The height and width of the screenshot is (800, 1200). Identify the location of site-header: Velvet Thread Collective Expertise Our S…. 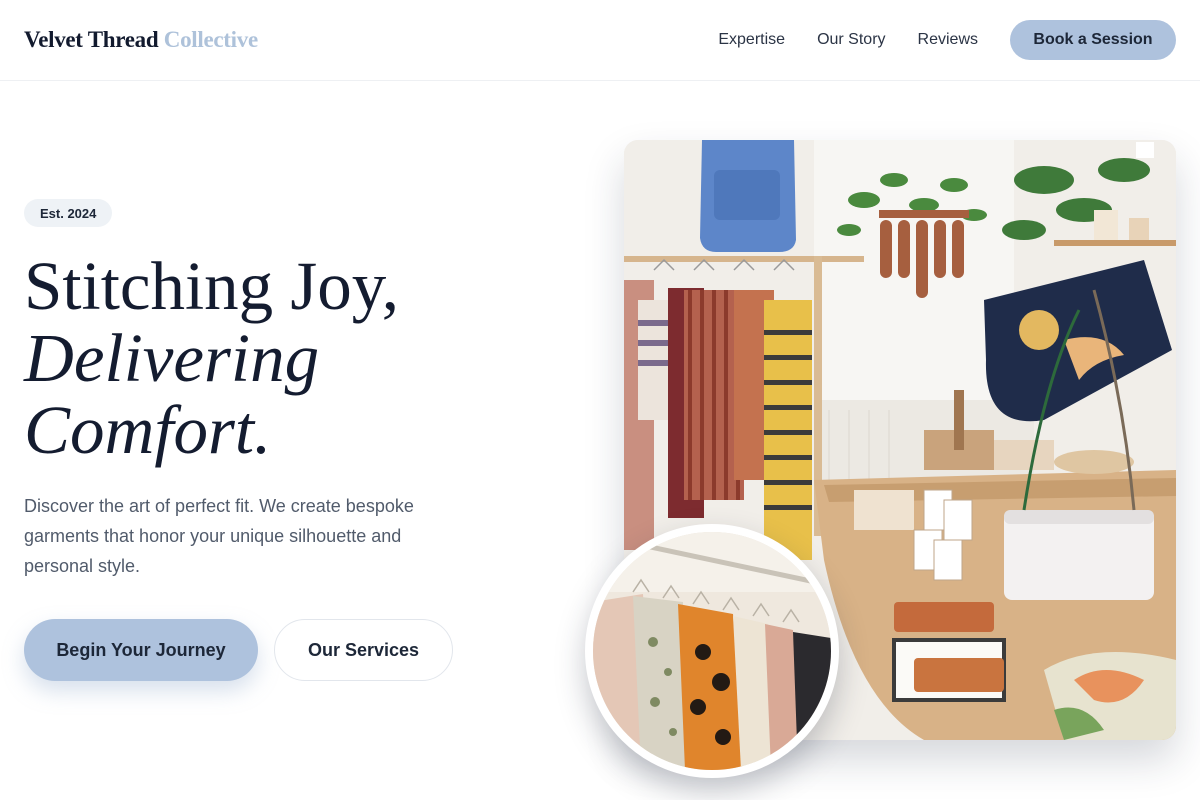
(600, 40).